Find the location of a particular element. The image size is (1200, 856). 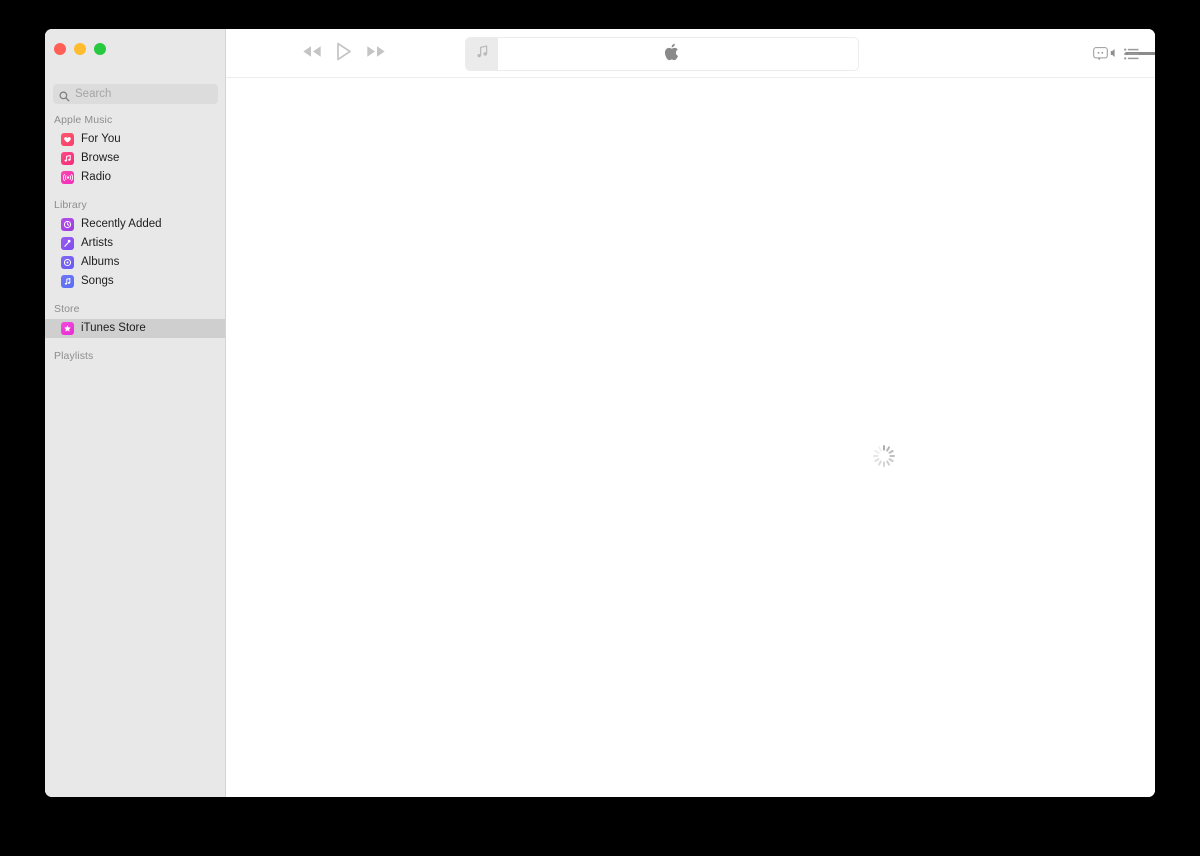

apple-logo-icon is located at coordinates (671, 54).